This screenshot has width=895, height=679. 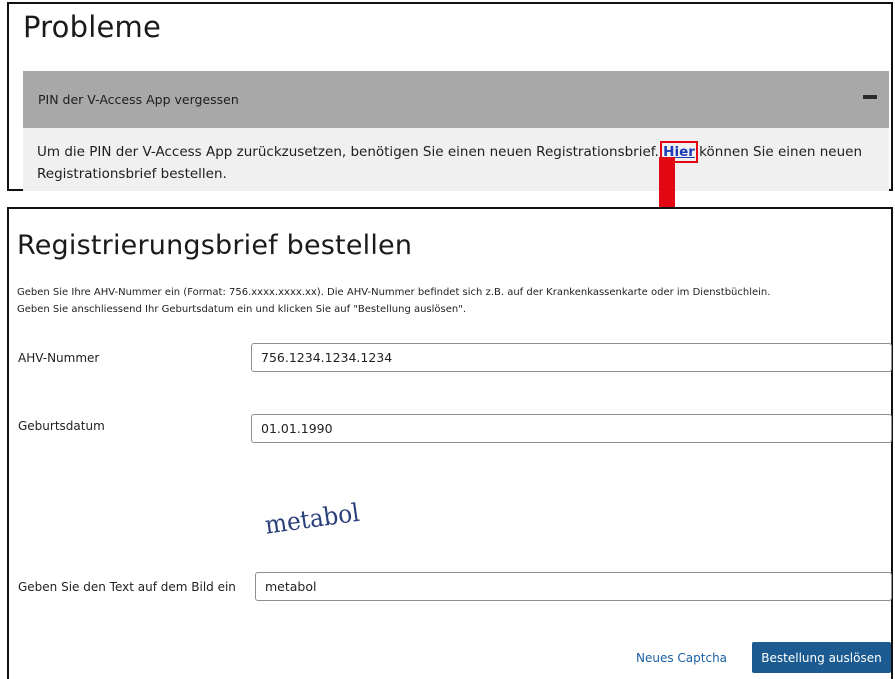 What do you see at coordinates (571, 428) in the screenshot?
I see `dob-input` at bounding box center [571, 428].